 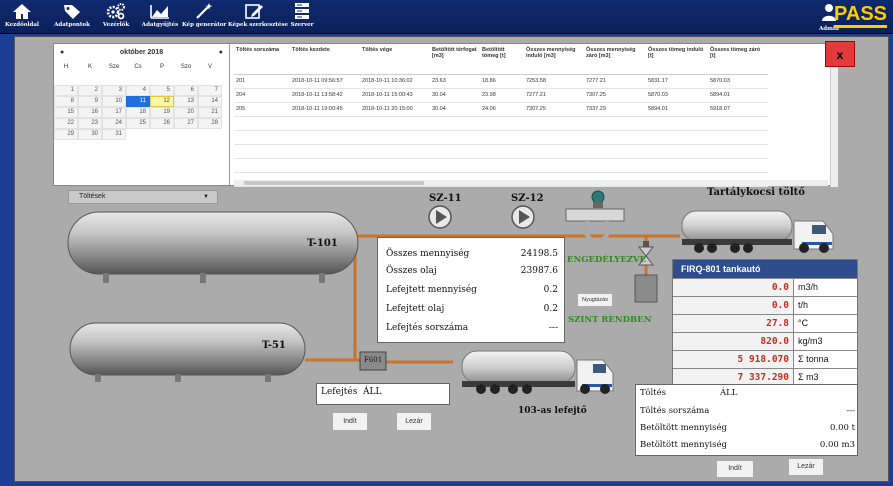 What do you see at coordinates (143, 197) in the screenshot?
I see `view-select: Töltések ▼` at bounding box center [143, 197].